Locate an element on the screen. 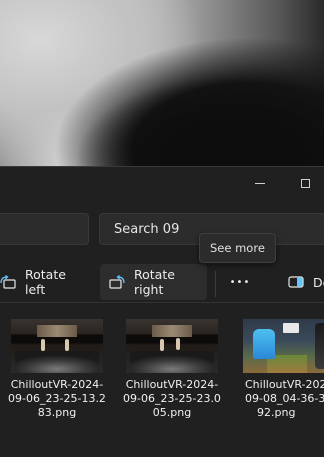 This screenshot has width=324, height=457. see-more-tooltip: See more is located at coordinates (237, 248).